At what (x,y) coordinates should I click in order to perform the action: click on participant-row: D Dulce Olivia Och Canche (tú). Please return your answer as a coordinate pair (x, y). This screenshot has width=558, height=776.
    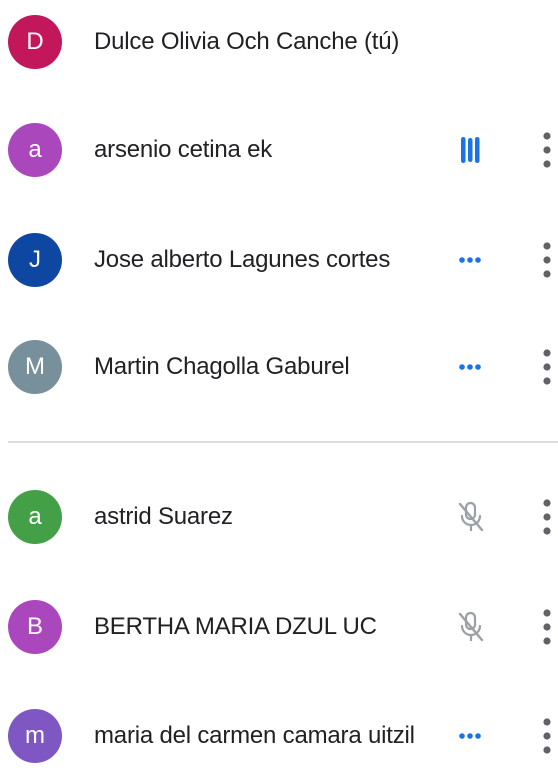
    Looking at the image, I should click on (279, 42).